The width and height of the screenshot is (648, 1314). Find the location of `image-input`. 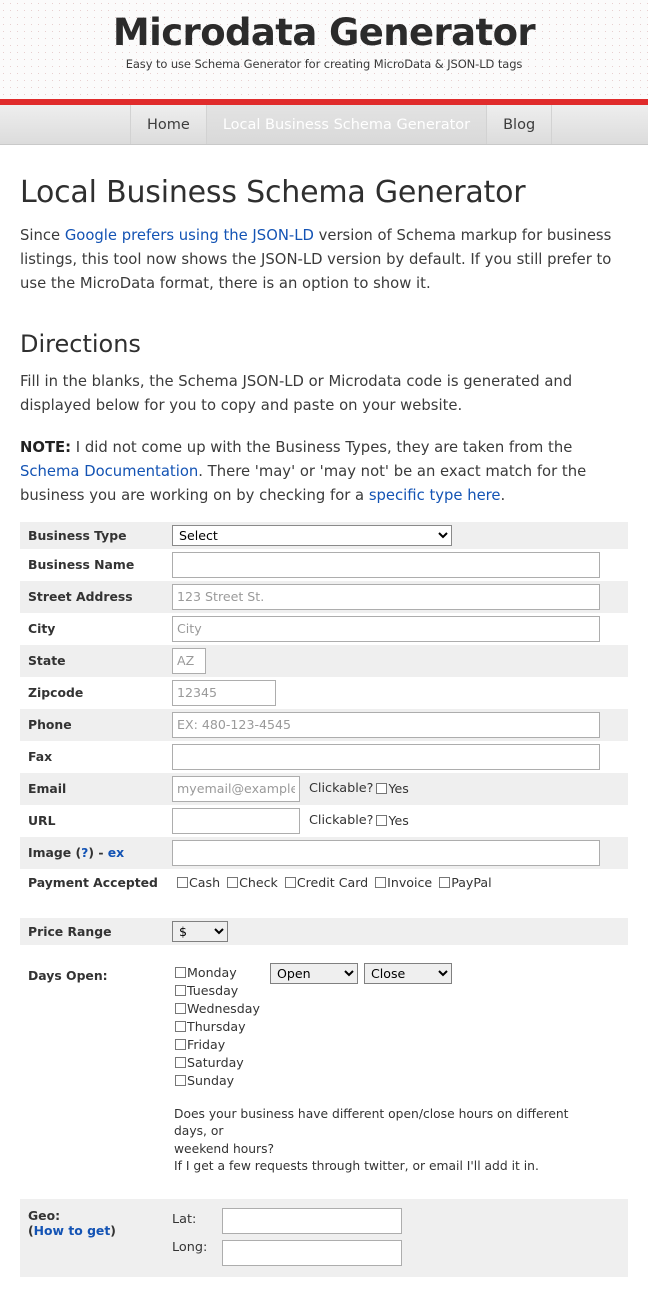

image-input is located at coordinates (386, 852).